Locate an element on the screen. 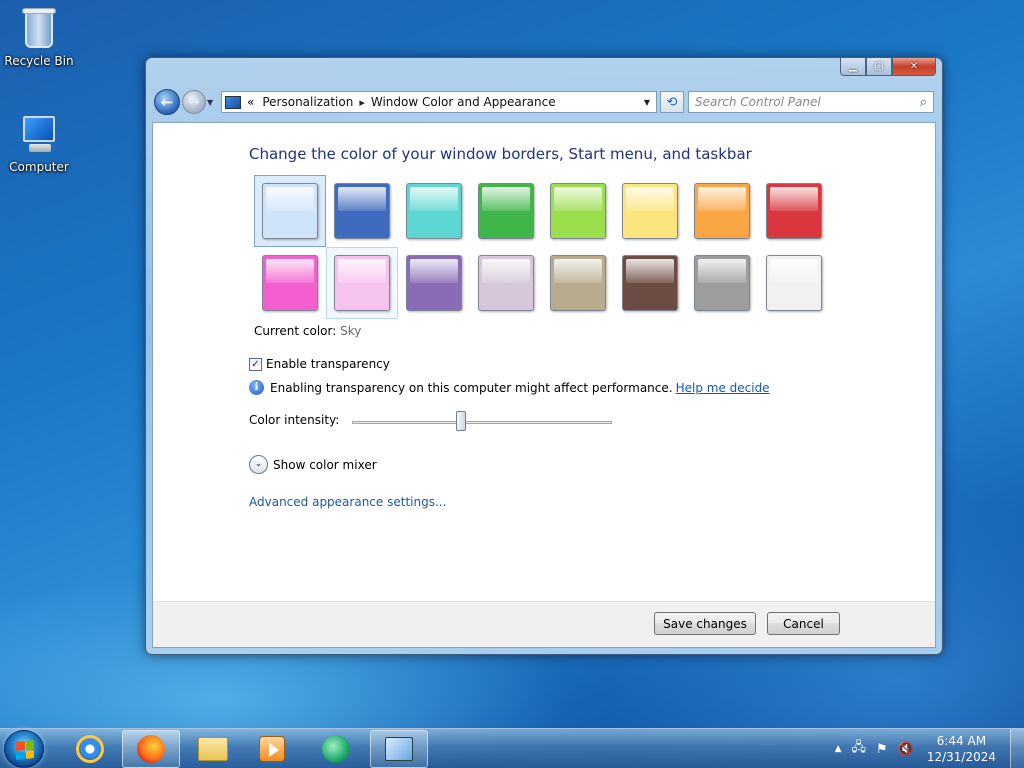 This screenshot has width=1024, height=768. color-intensity-track is located at coordinates (482, 422).